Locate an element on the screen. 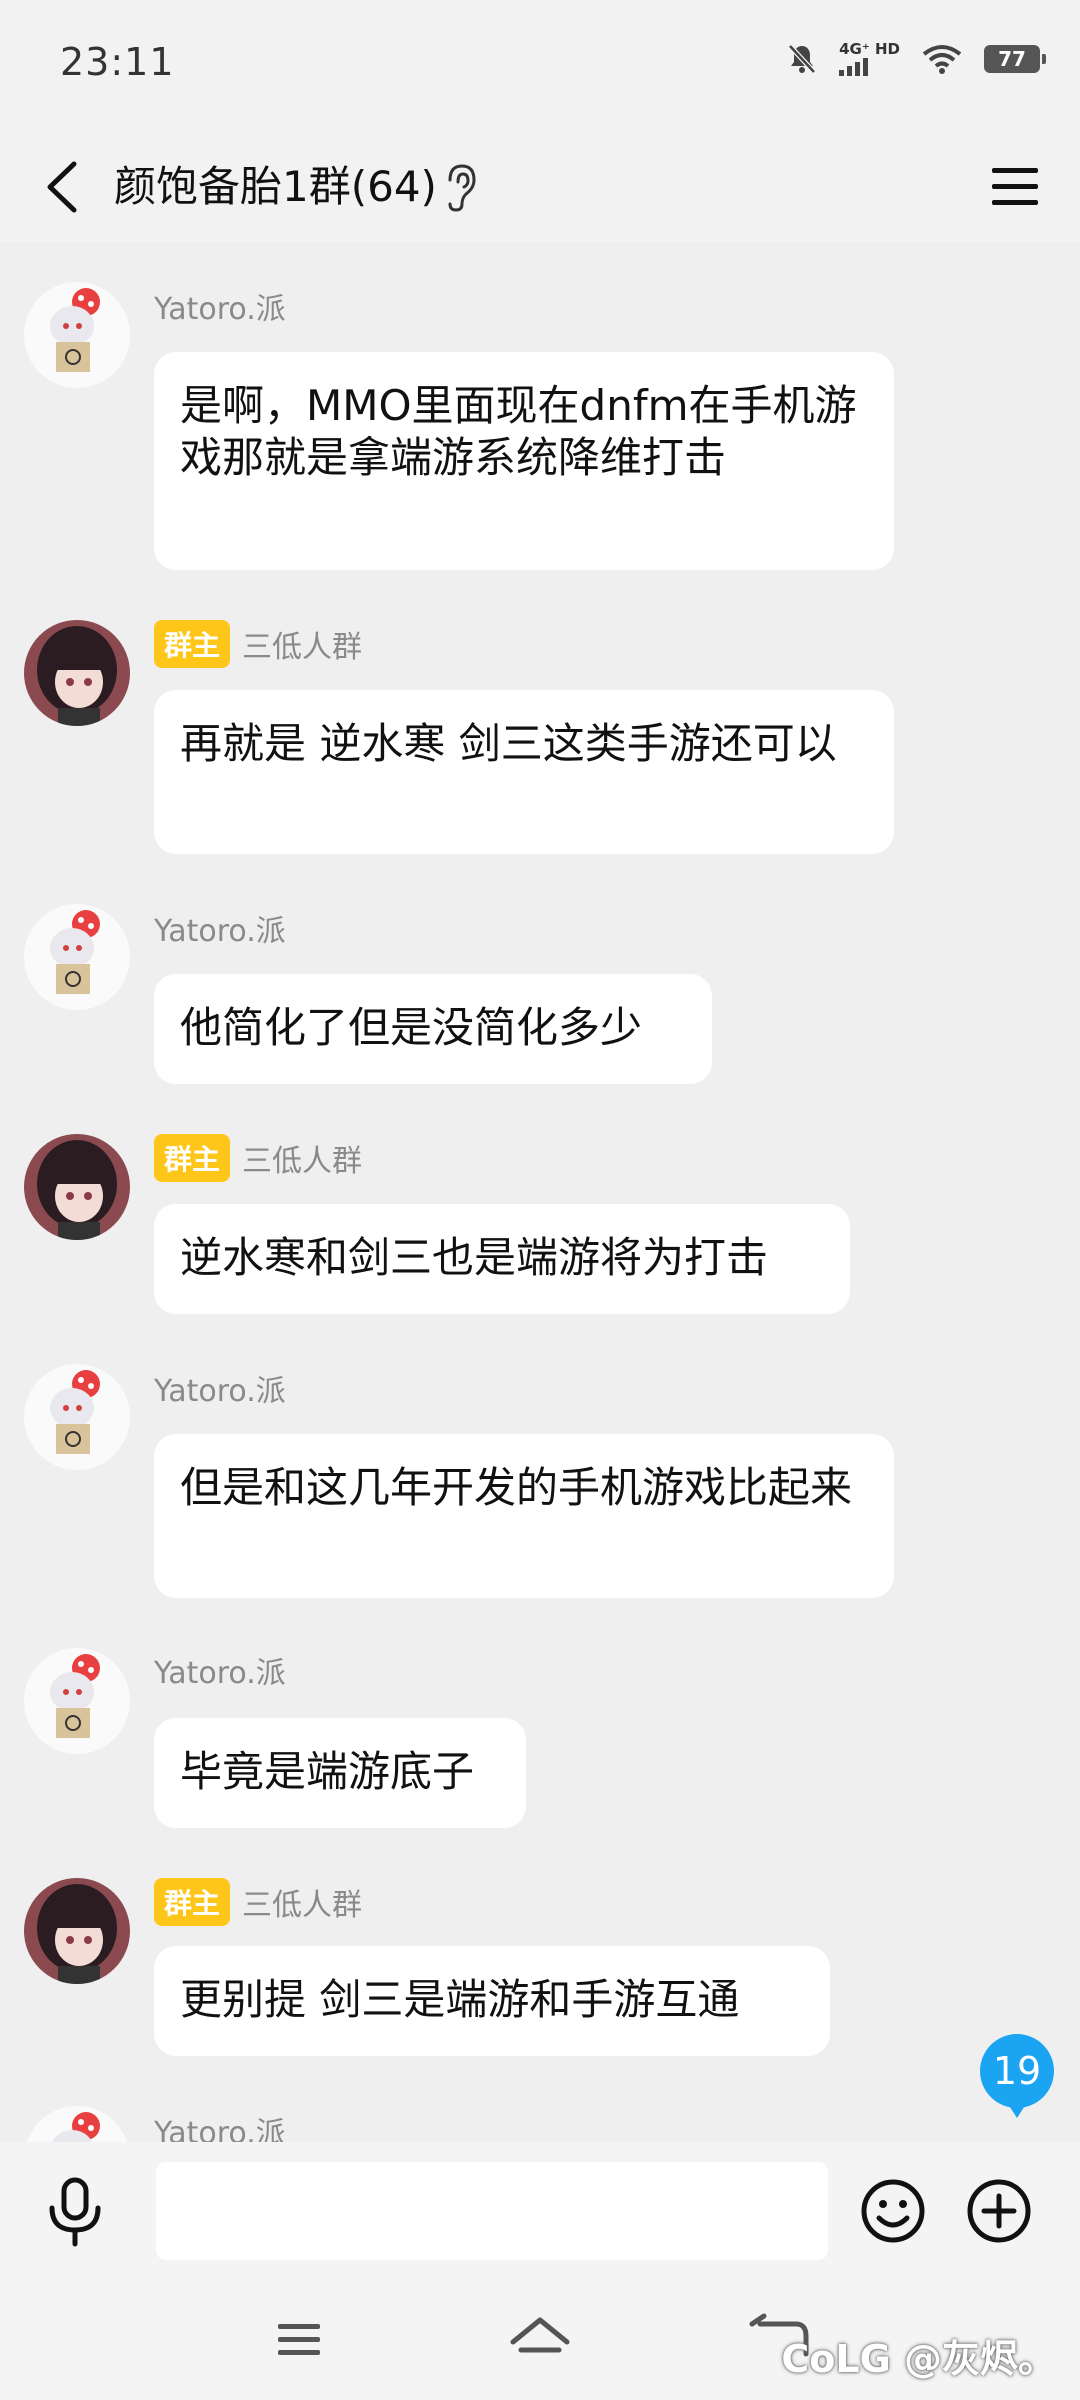 The height and width of the screenshot is (2400, 1080). input-bar is located at coordinates (540, 2212).